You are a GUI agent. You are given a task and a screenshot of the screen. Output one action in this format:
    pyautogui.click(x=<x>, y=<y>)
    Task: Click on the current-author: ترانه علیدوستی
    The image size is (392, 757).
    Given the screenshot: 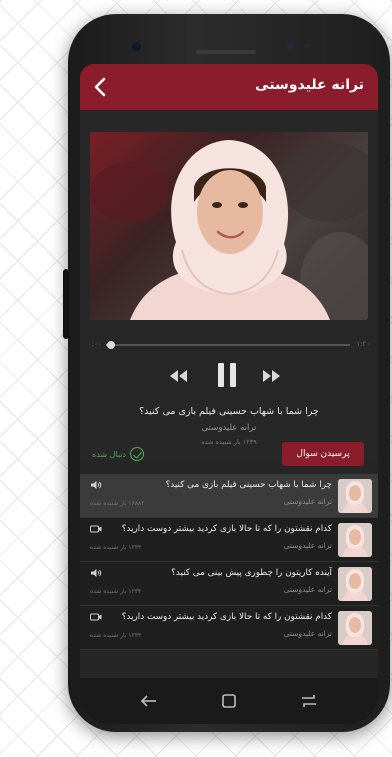 What is the action you would take?
    pyautogui.click(x=229, y=428)
    